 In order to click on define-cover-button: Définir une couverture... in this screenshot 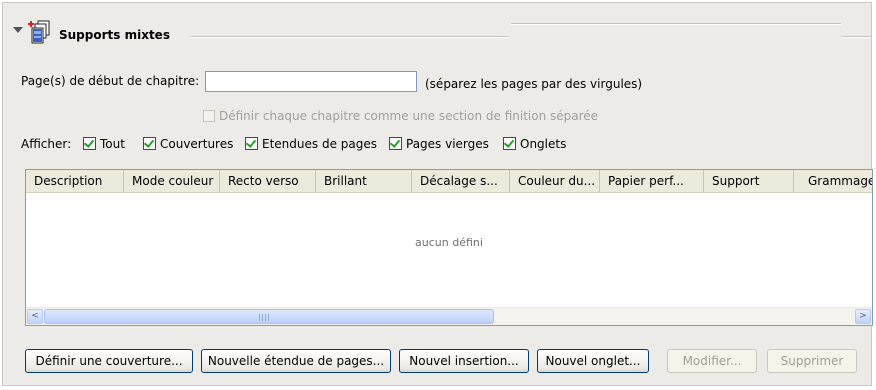, I will do `click(109, 361)`.